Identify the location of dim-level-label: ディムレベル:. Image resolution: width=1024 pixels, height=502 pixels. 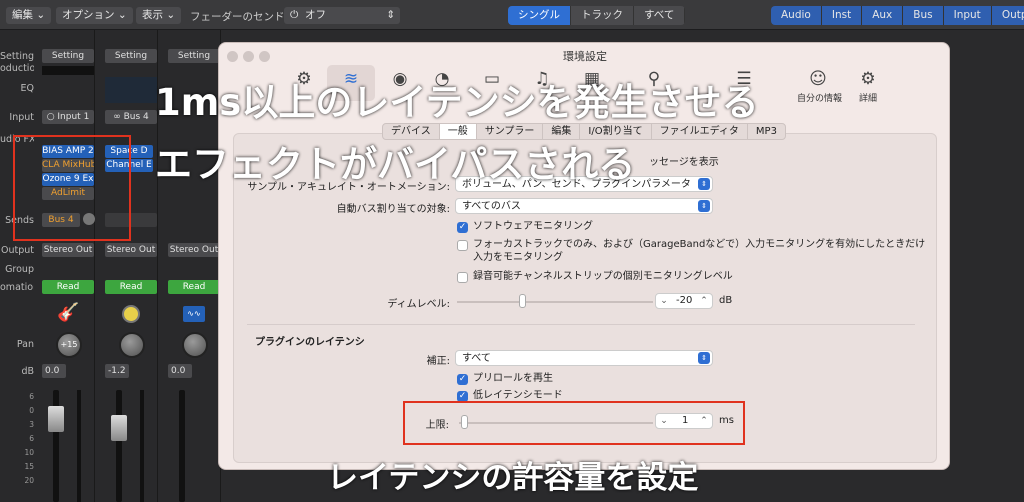
(418, 304).